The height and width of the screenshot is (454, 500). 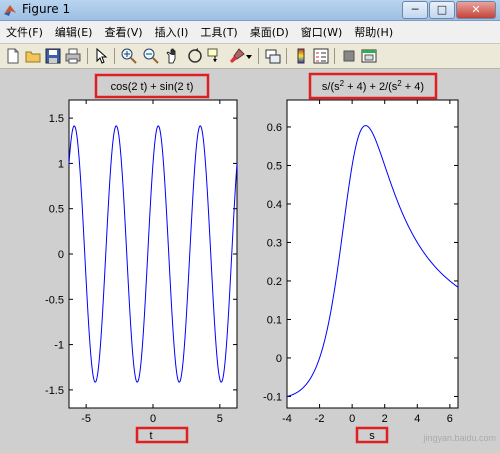 What do you see at coordinates (46, 9) in the screenshot?
I see `window-title: Figure 1` at bounding box center [46, 9].